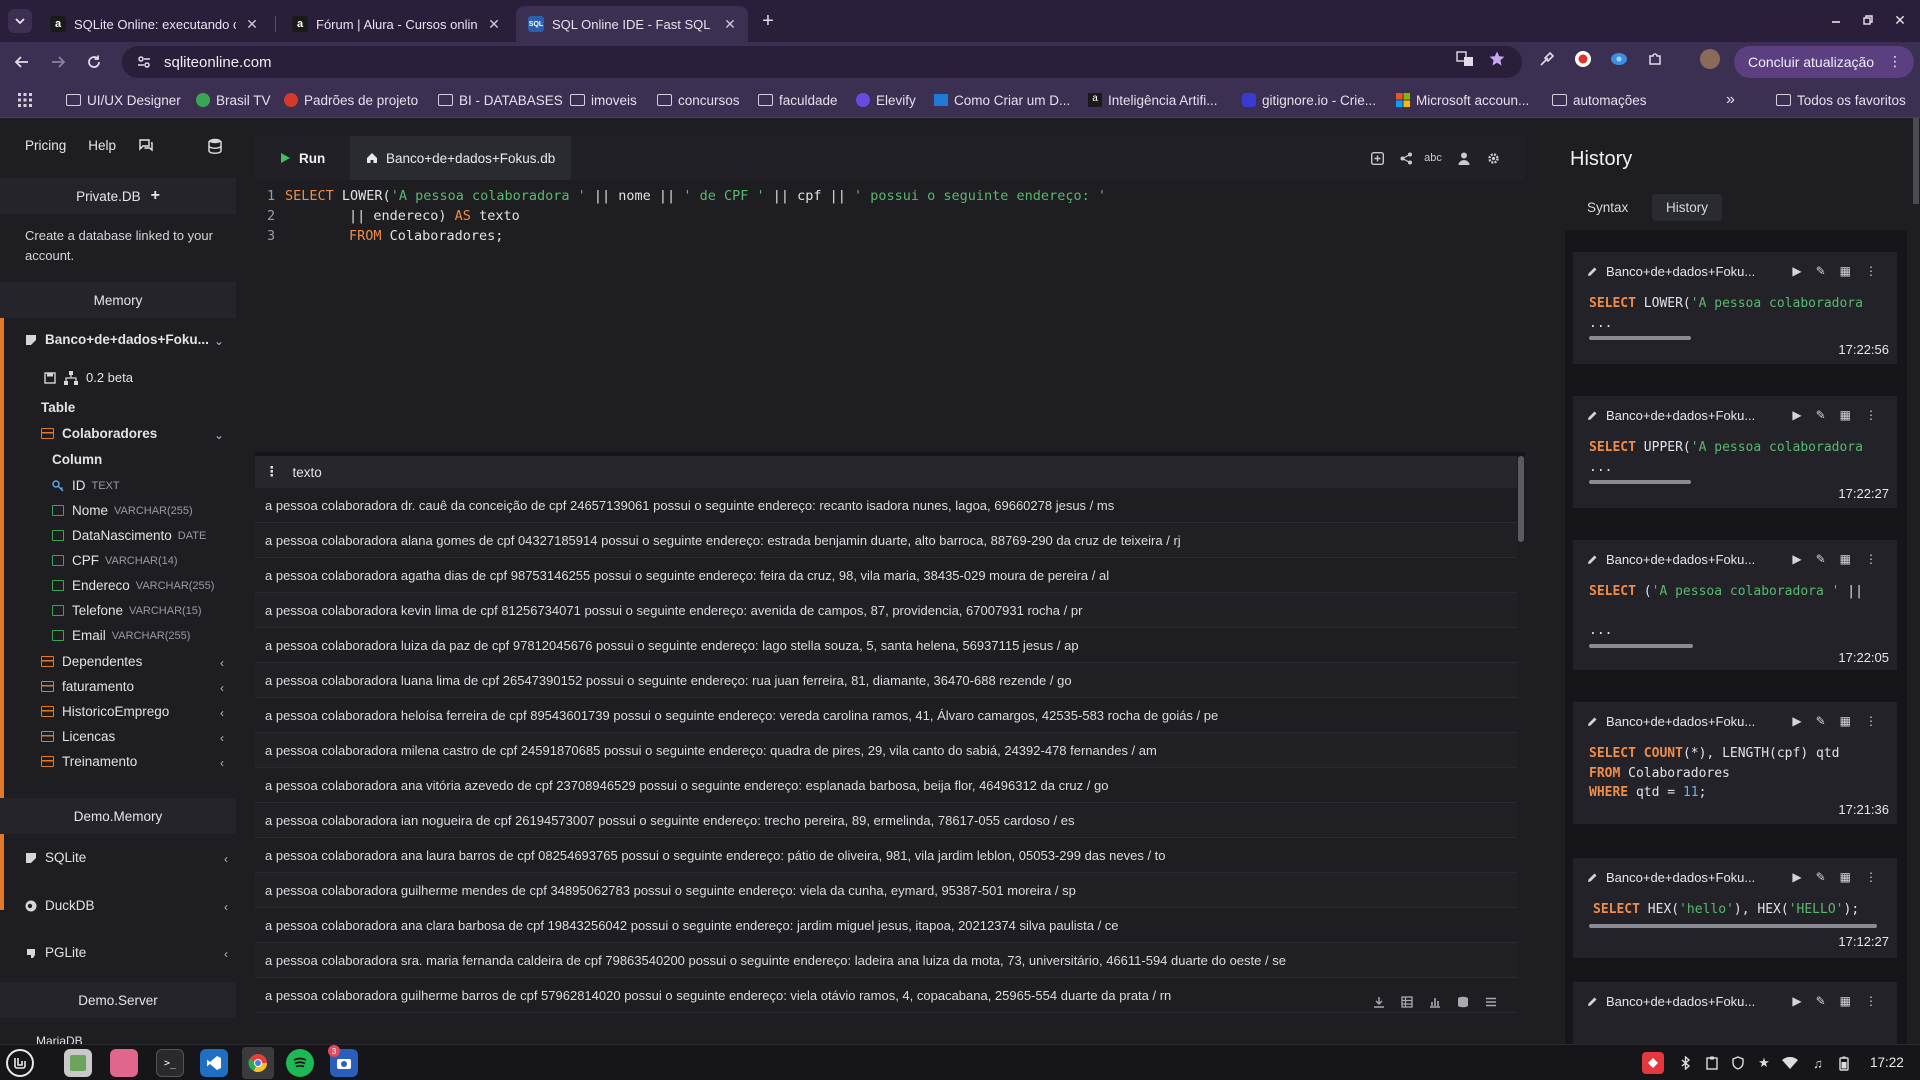  Describe the element at coordinates (798, 100) in the screenshot. I see `bookmark-faculdade: faculdade` at that location.